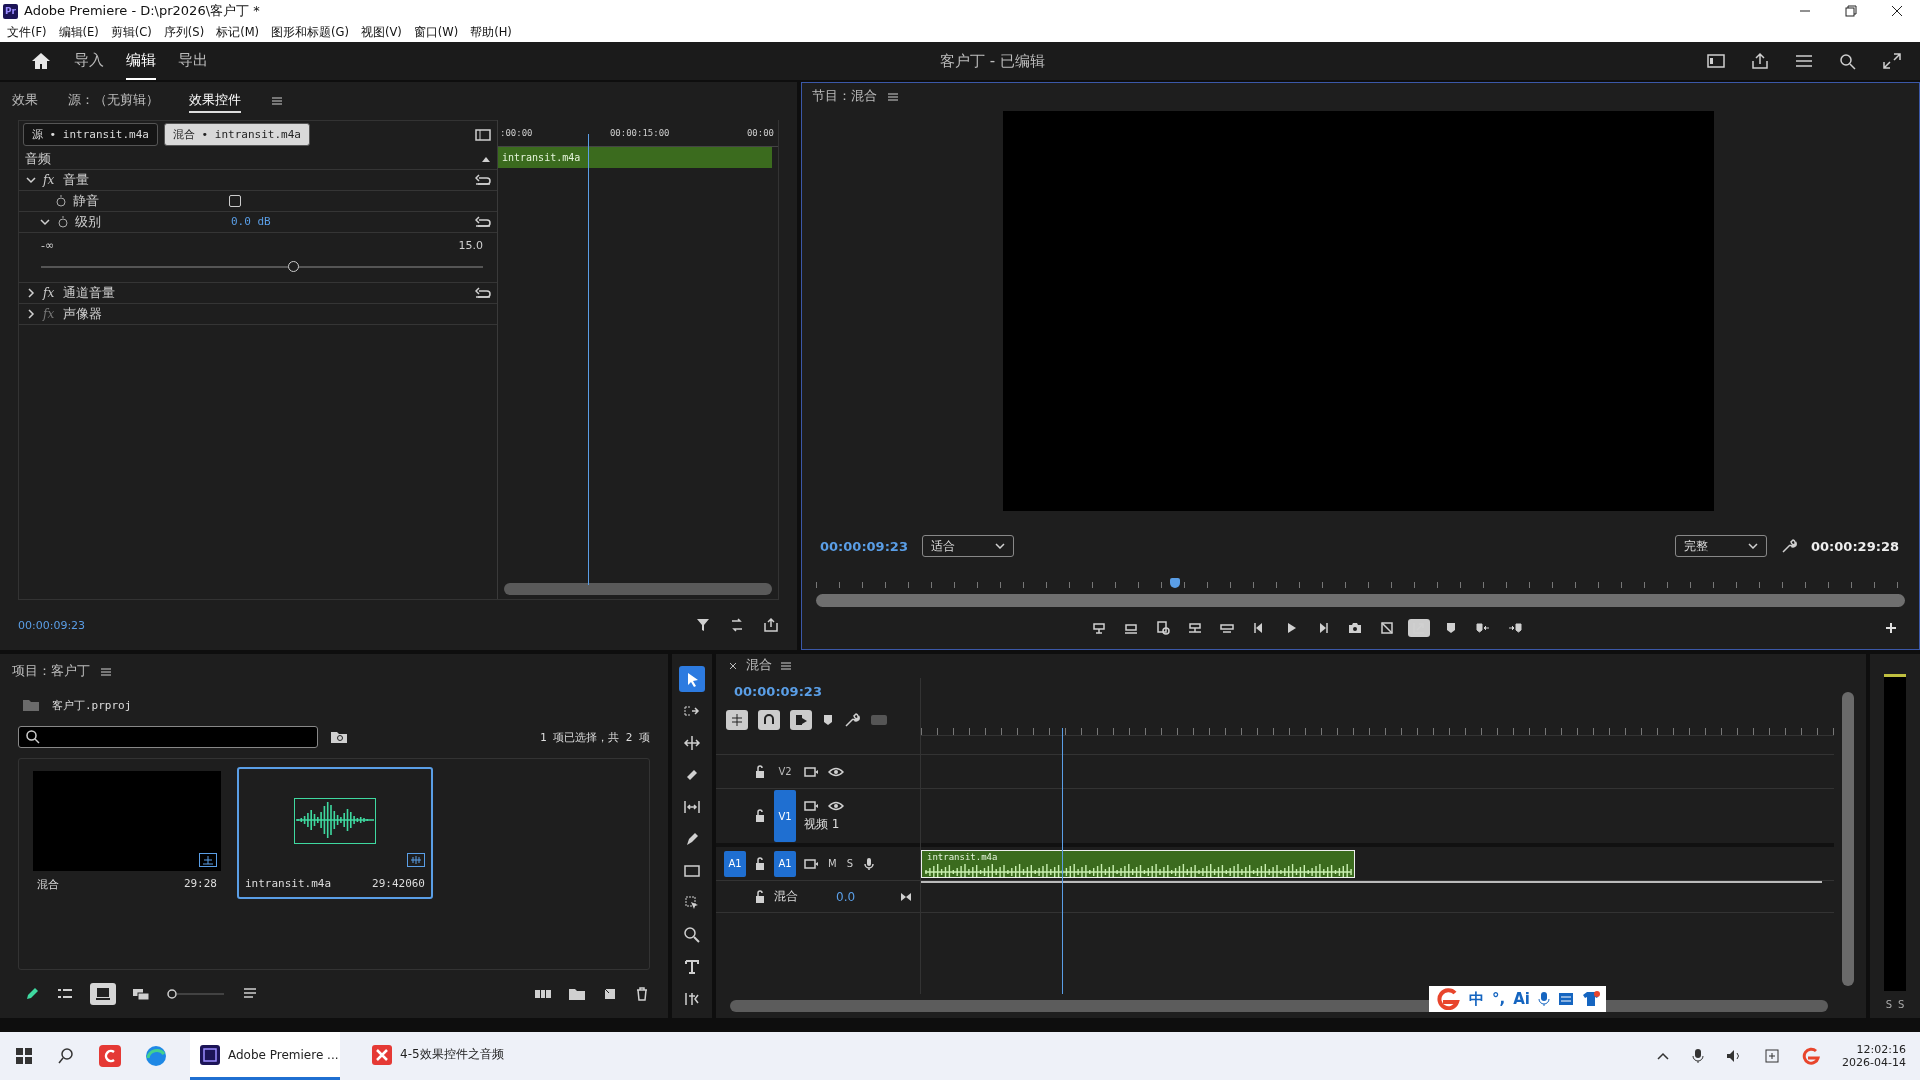 Image resolution: width=1920 pixels, height=1080 pixels. I want to click on clip-tab: 源 • intransit.m4a, so click(90, 135).